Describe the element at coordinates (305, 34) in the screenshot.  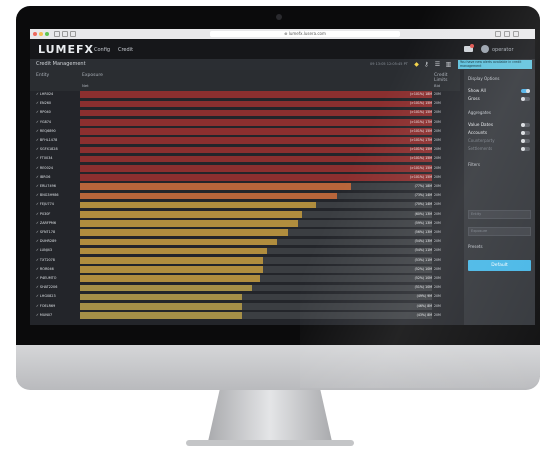
I see `url-bar: ⊕ lumefx.lusera.com` at that location.